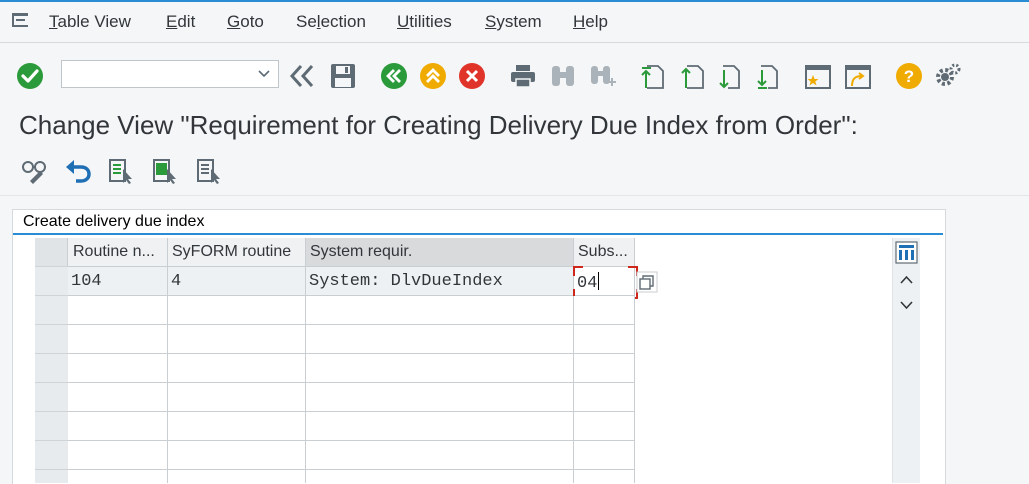 This screenshot has height=484, width=1029. Describe the element at coordinates (906, 280) in the screenshot. I see `scroll-up-icon` at that location.